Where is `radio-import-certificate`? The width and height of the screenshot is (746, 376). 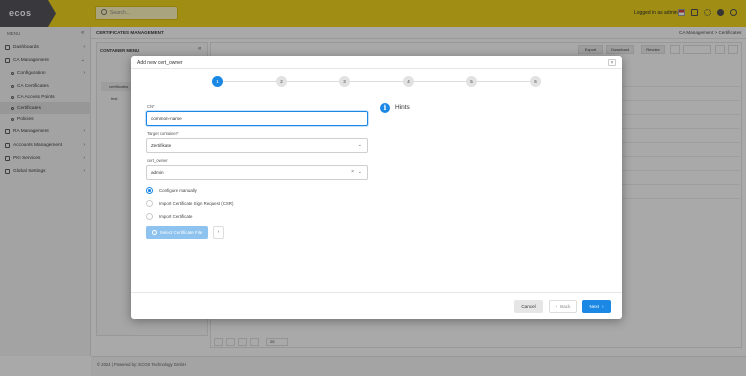 radio-import-certificate is located at coordinates (149, 216).